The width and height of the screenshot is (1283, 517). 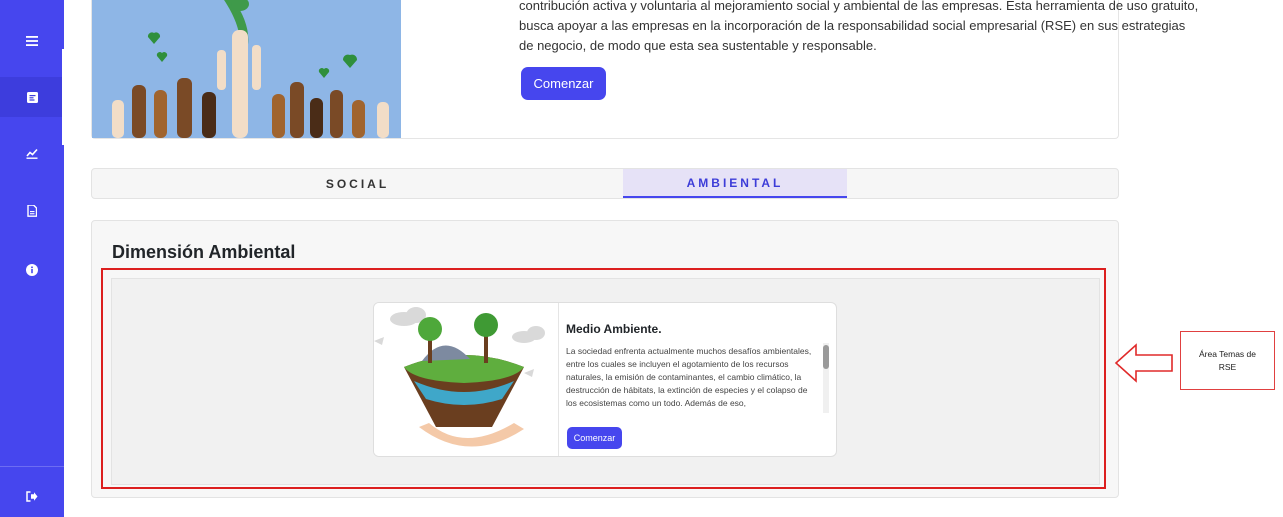 I want to click on topic-start-button: Comenzar, so click(x=594, y=438).